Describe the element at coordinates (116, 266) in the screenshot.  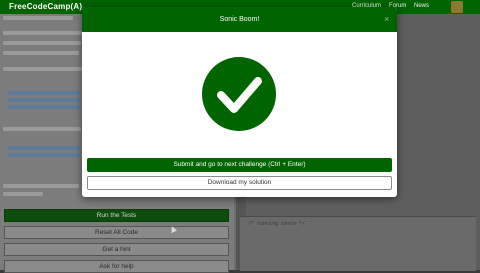
I see `ask-help-button: Ask for help` at that location.